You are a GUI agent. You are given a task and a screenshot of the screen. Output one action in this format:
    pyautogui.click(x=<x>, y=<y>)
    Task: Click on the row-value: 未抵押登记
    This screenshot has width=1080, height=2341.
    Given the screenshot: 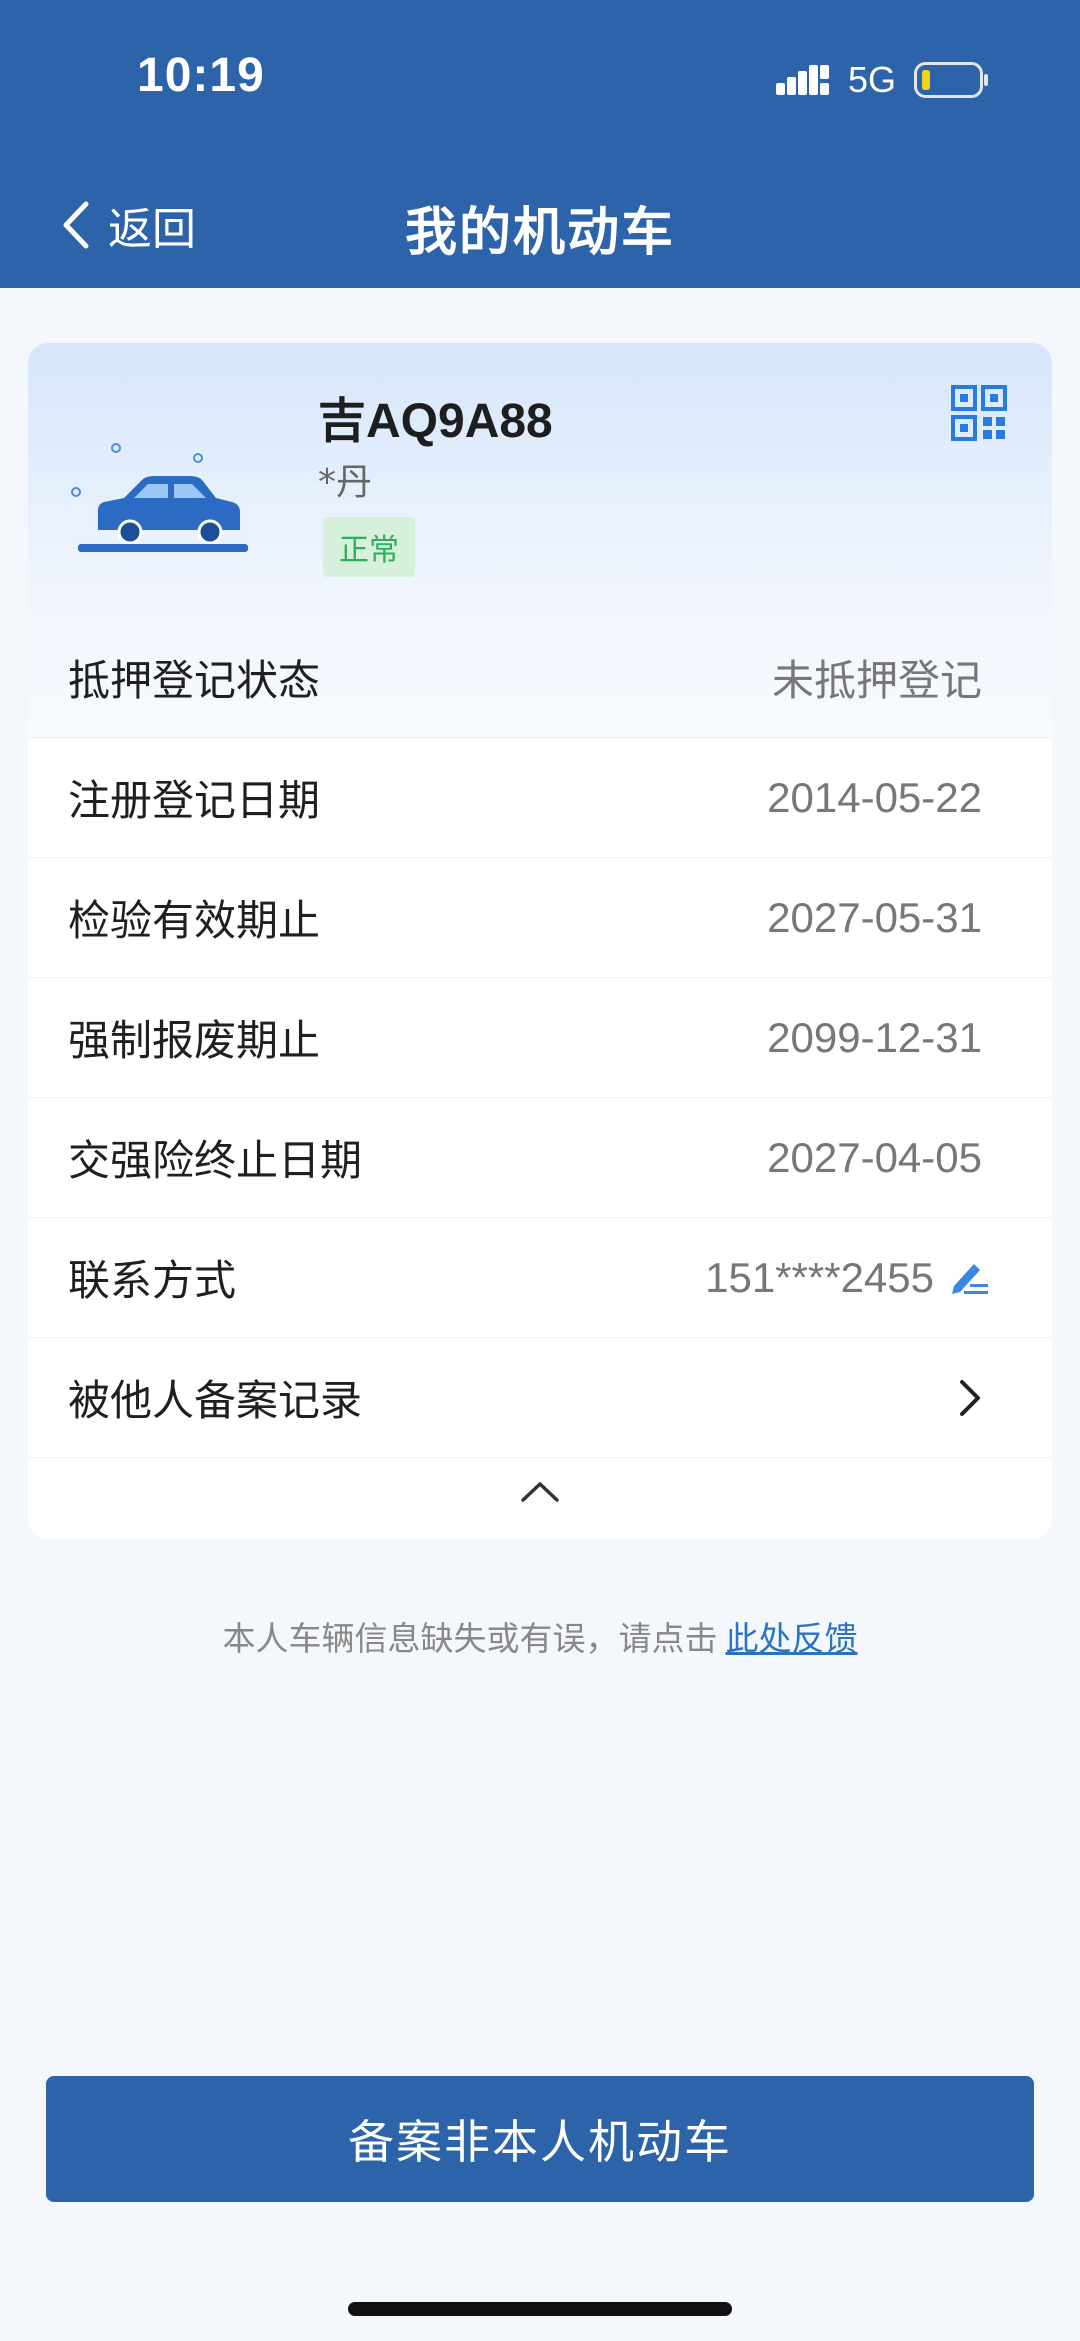 What is the action you would take?
    pyautogui.click(x=876, y=680)
    